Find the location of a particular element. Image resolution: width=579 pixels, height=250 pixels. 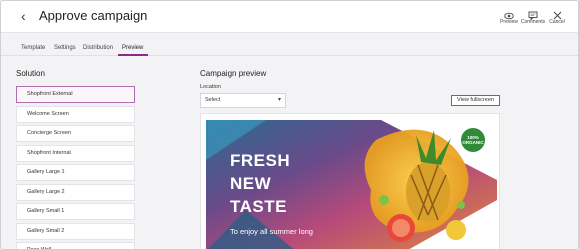

solution-item-gallery-small-2: Gallery Small 2 is located at coordinates (75, 231).